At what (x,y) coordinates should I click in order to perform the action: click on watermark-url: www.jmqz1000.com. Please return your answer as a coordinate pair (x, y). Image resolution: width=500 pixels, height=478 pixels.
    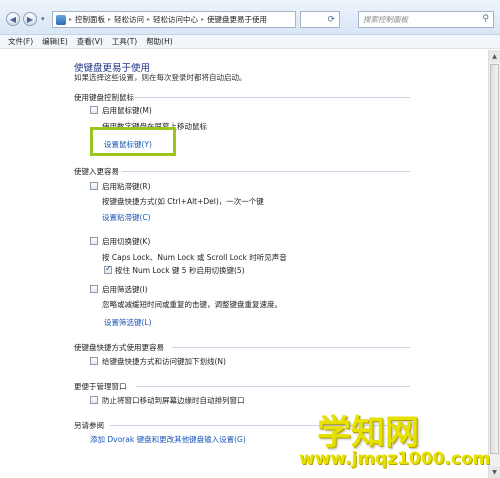
    Looking at the image, I should click on (395, 459).